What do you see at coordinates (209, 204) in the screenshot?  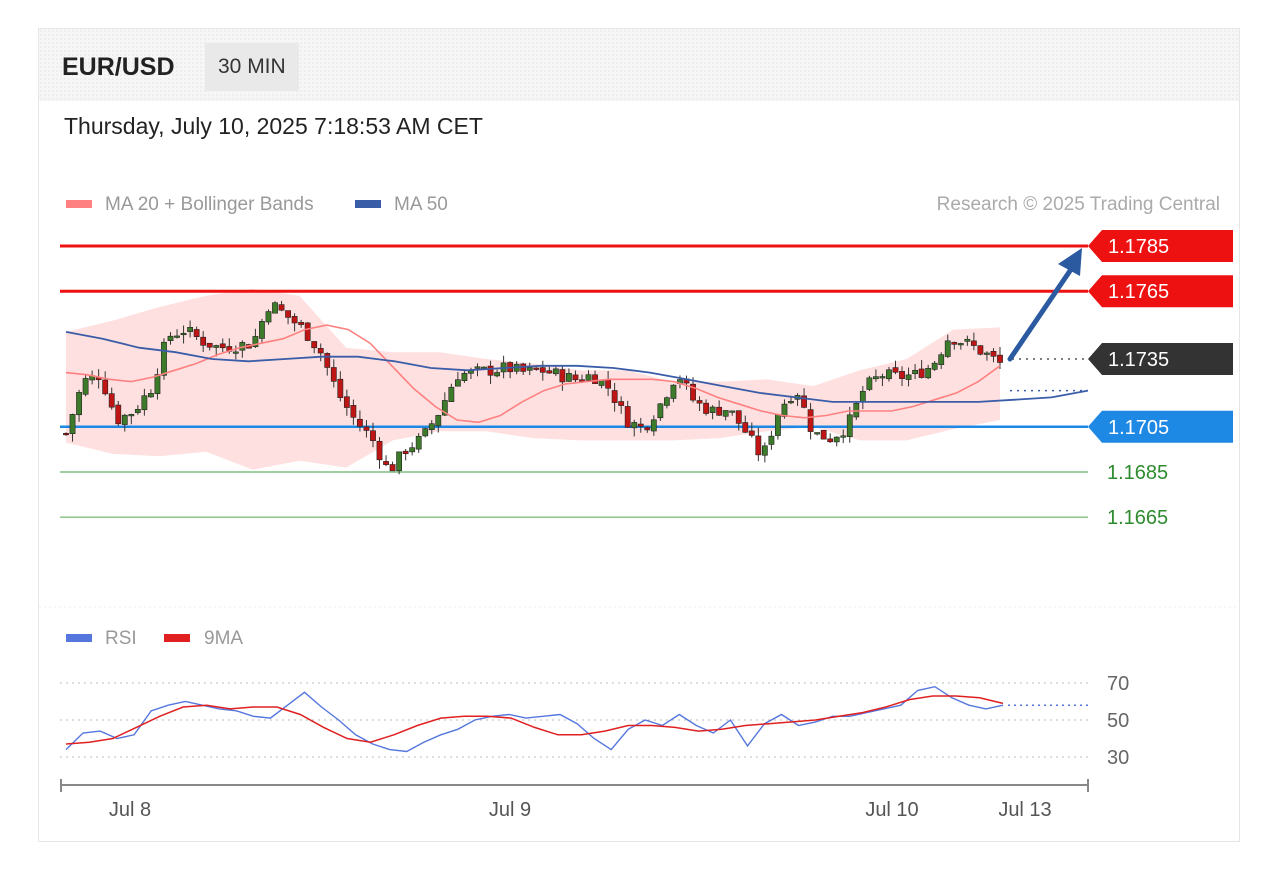 I see `ma20-legend-label: MA 20 + Bollinger Bands` at bounding box center [209, 204].